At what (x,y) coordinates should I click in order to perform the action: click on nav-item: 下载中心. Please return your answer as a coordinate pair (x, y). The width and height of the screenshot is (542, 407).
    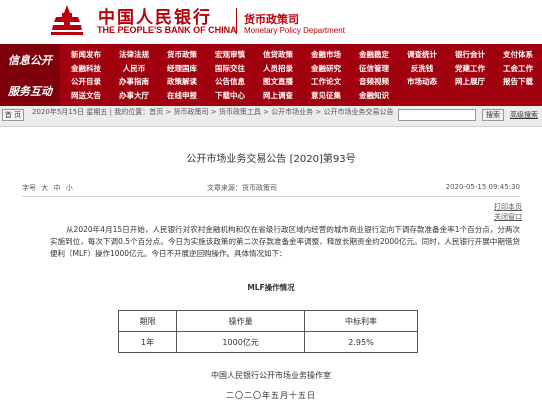
    Looking at the image, I should click on (230, 96).